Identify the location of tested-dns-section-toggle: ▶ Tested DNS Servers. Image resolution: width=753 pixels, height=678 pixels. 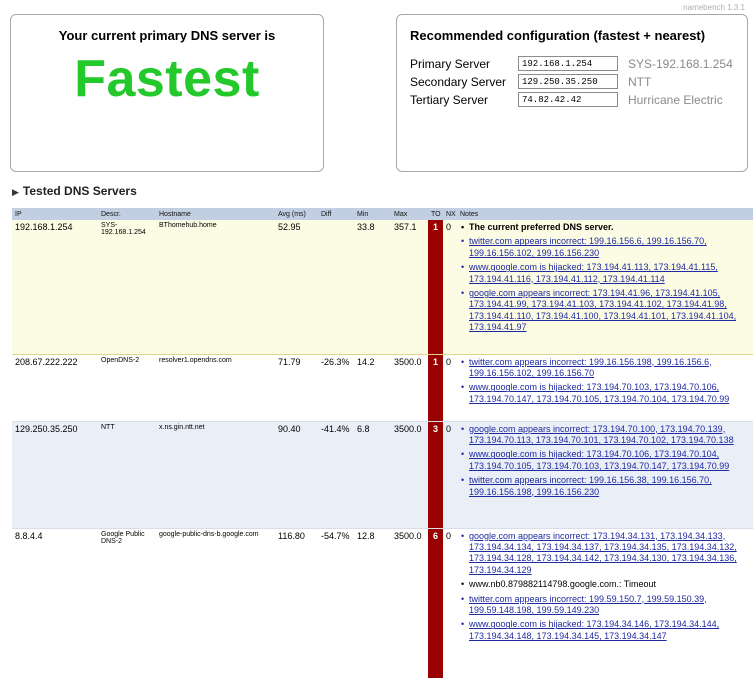
(74, 191).